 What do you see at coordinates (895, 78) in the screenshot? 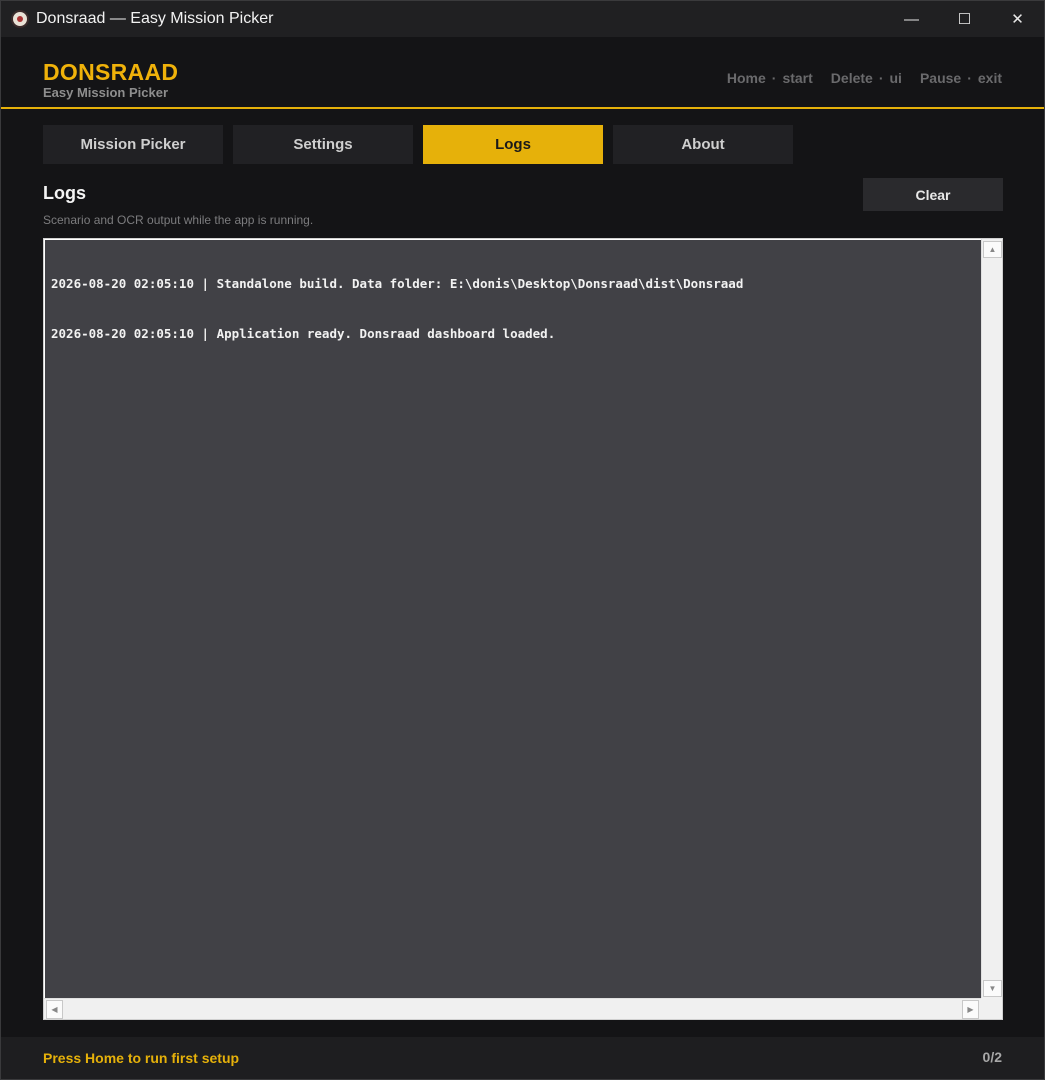
I see `hotkey-action: ui` at bounding box center [895, 78].